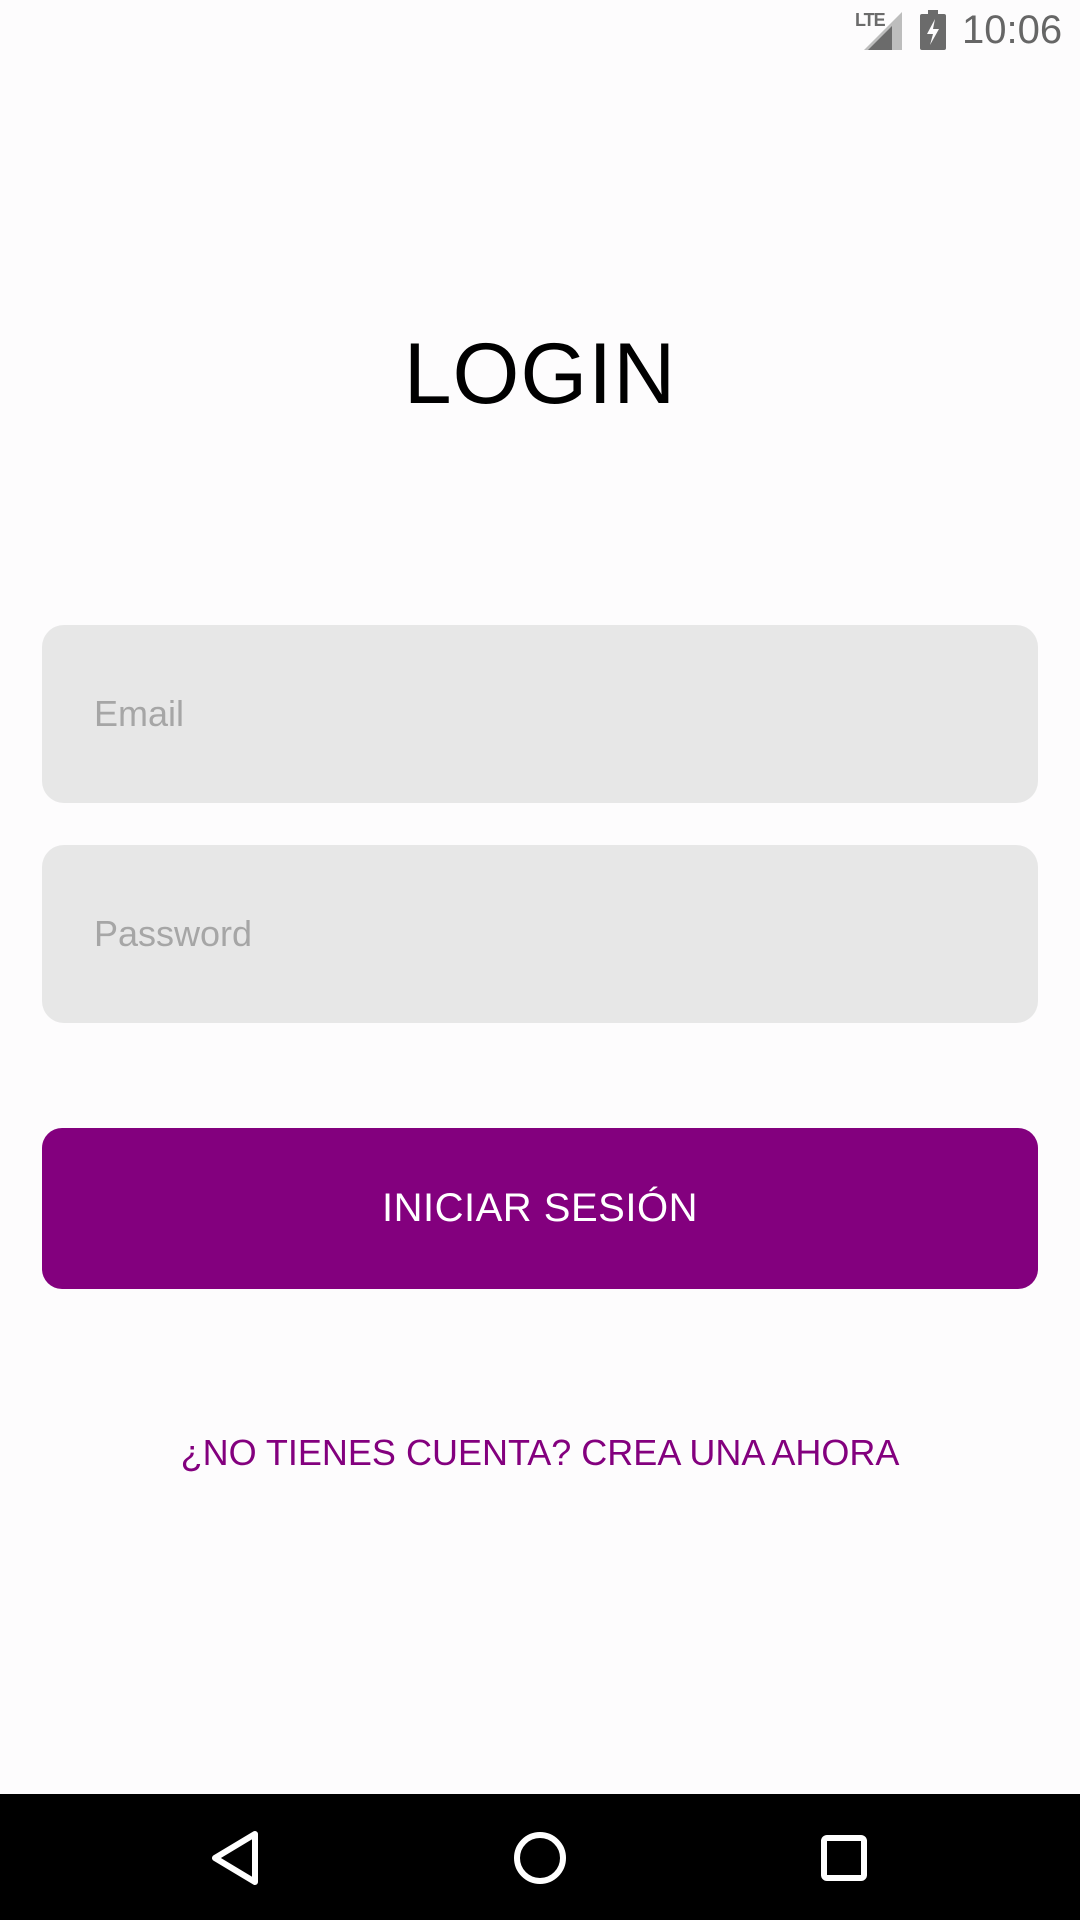 The image size is (1080, 1920). I want to click on battery-charging-icon, so click(933, 30).